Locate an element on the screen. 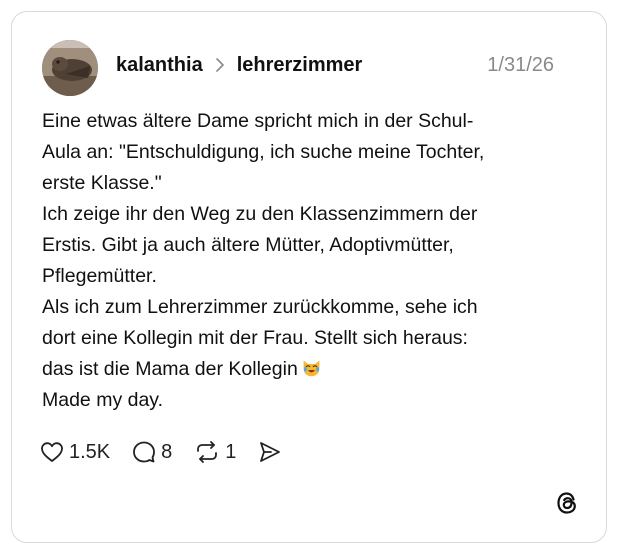 This screenshot has width=620, height=556. share-button is located at coordinates (270, 452).